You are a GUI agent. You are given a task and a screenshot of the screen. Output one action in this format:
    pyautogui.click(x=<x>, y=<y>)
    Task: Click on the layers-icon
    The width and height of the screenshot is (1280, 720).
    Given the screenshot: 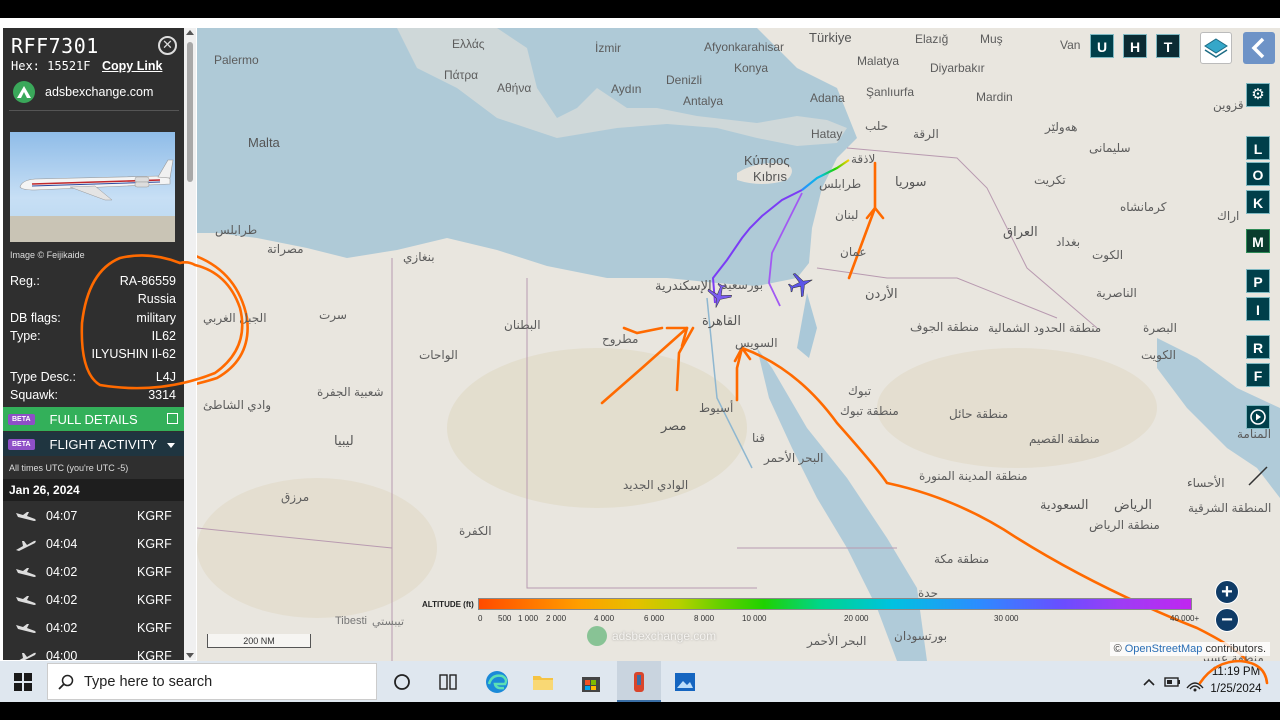 What is the action you would take?
    pyautogui.click(x=1216, y=48)
    